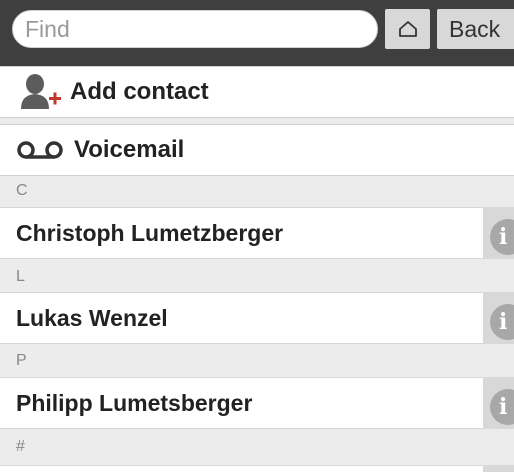 This screenshot has width=514, height=472. I want to click on home-button, so click(407, 29).